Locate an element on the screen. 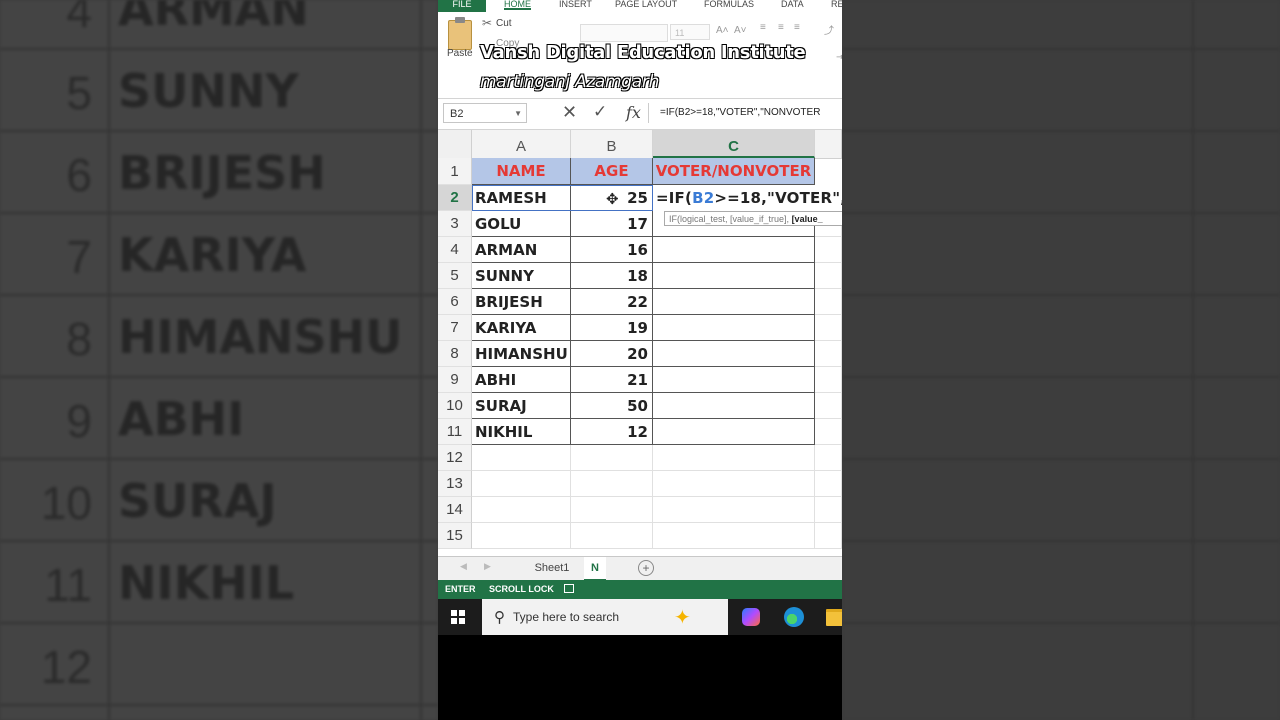 Image resolution: width=1280 pixels, height=720 pixels. cancel-icon: ✕ is located at coordinates (569, 112).